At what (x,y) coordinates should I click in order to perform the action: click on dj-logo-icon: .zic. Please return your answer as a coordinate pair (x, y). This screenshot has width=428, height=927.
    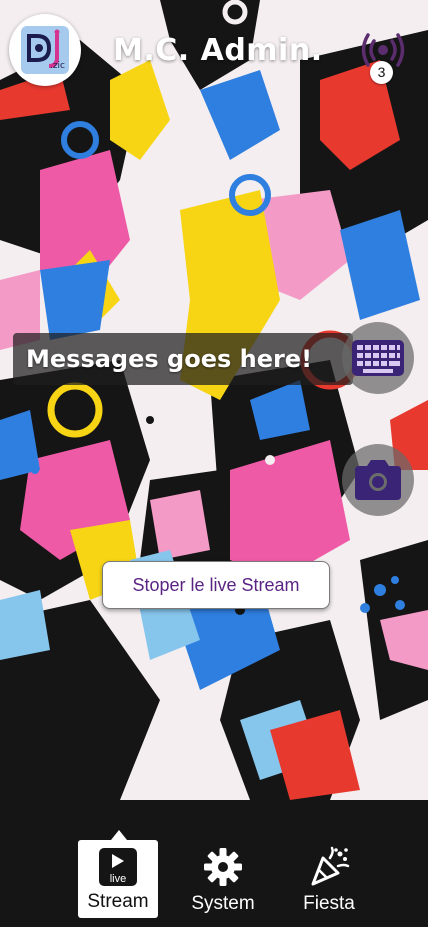
    Looking at the image, I should click on (45, 50).